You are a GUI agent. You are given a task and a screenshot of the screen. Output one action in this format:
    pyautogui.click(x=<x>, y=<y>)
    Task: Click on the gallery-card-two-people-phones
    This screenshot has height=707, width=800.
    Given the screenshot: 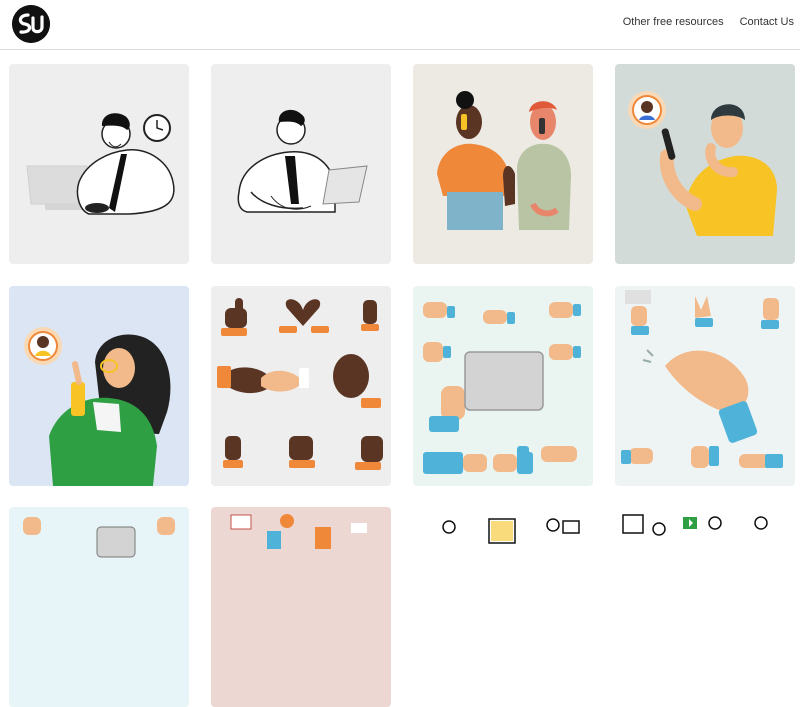 What is the action you would take?
    pyautogui.click(x=503, y=164)
    